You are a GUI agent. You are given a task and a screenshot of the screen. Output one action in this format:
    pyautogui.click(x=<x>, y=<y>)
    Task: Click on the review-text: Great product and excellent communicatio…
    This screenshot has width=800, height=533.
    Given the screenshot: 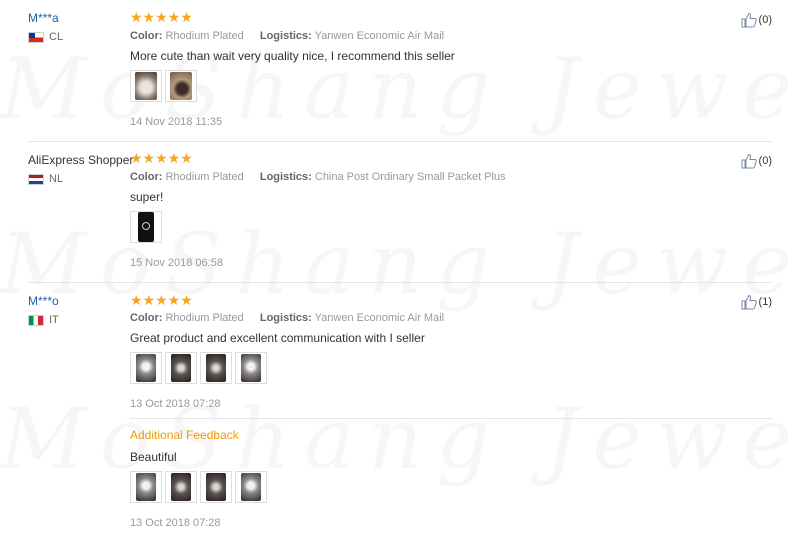 What is the action you would take?
    pyautogui.click(x=277, y=338)
    